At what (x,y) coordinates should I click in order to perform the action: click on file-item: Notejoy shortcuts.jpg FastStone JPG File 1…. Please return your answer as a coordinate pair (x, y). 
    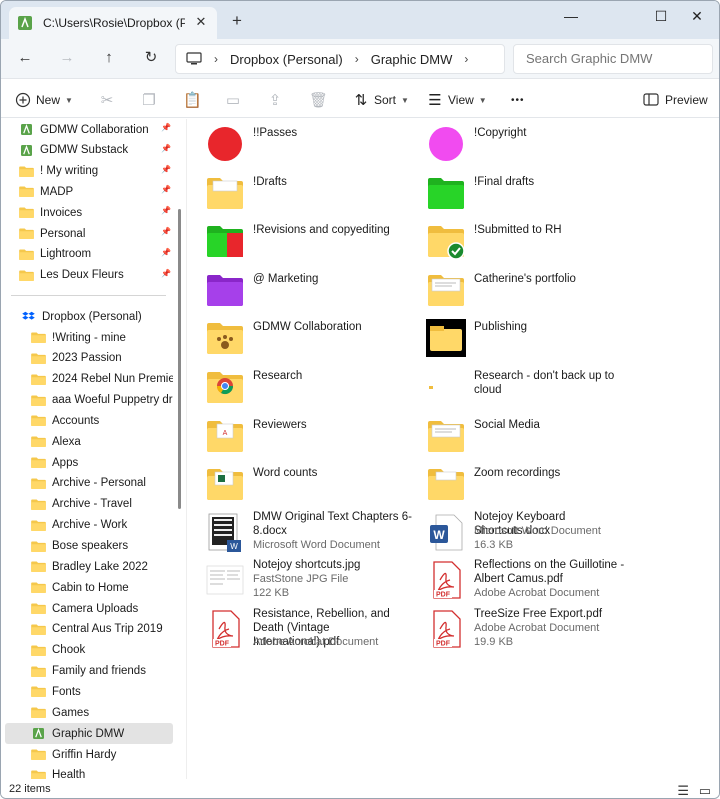
    Looking at the image, I should click on (303, 579).